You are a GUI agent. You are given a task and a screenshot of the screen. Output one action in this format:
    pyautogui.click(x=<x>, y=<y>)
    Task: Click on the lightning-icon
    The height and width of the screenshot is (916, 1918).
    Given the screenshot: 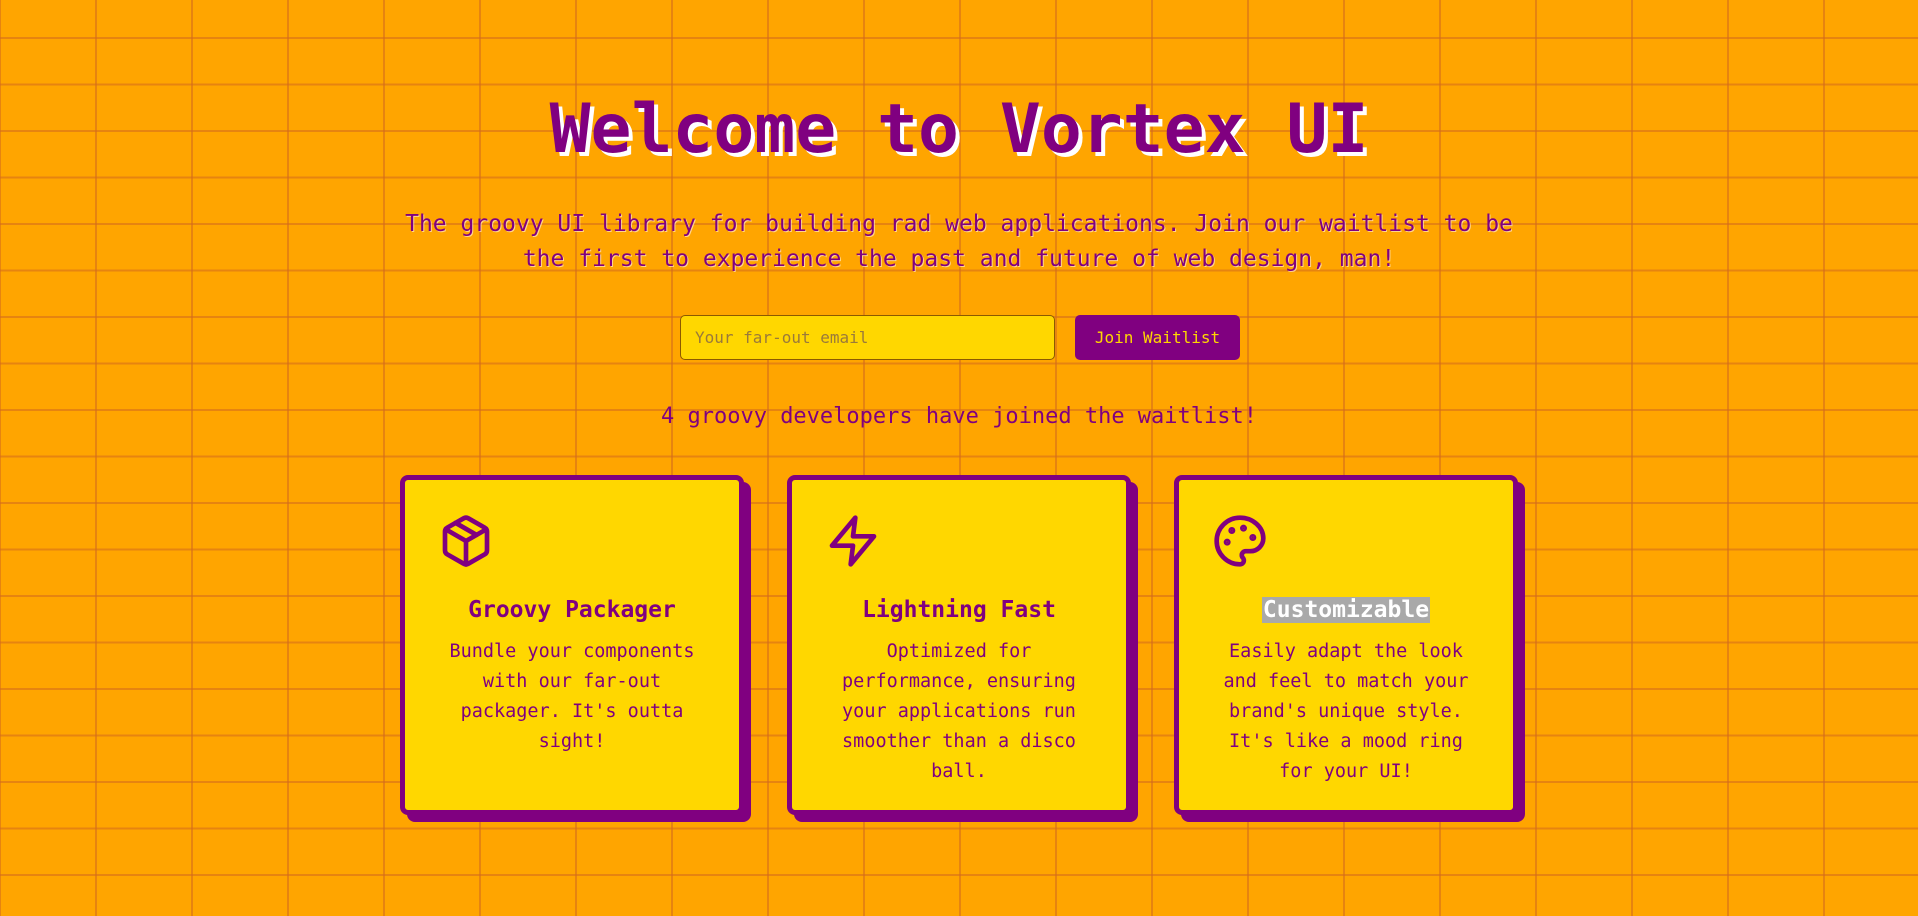 What is the action you would take?
    pyautogui.click(x=853, y=541)
    